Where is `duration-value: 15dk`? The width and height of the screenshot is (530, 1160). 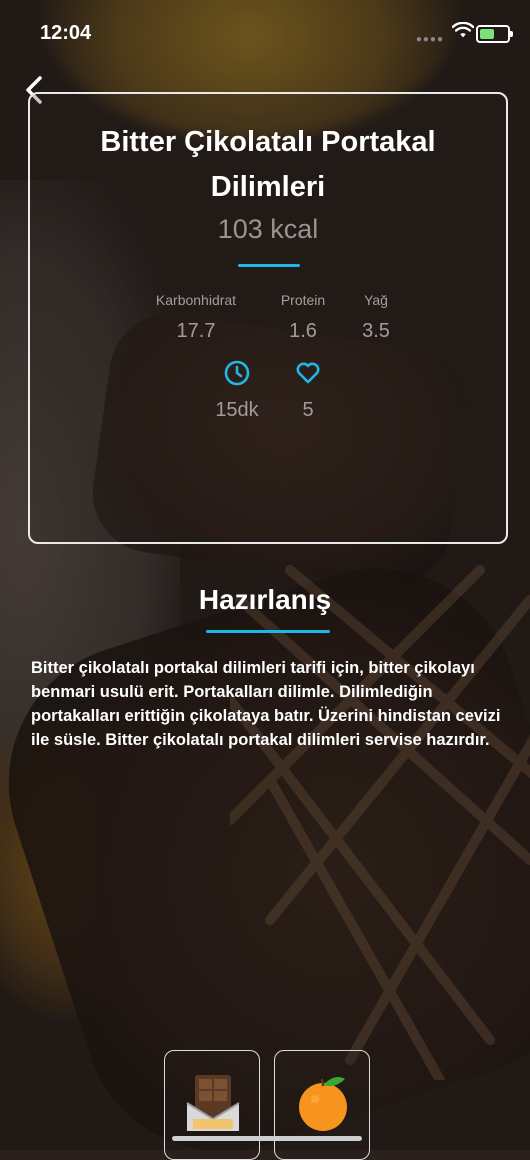
duration-value: 15dk is located at coordinates (237, 410).